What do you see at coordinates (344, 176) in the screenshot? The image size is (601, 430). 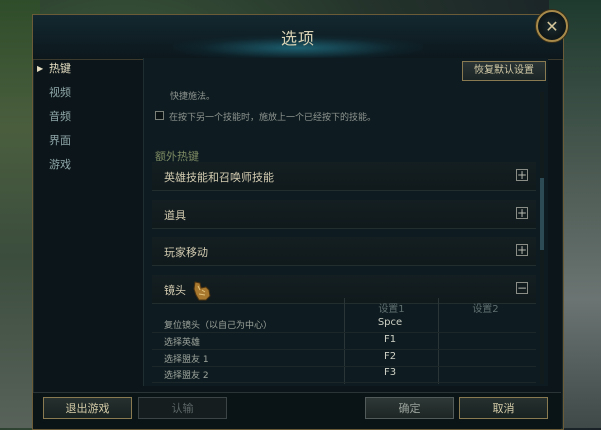 I see `group-champion-abilities: 英雄技能和召唤师技能 +` at bounding box center [344, 176].